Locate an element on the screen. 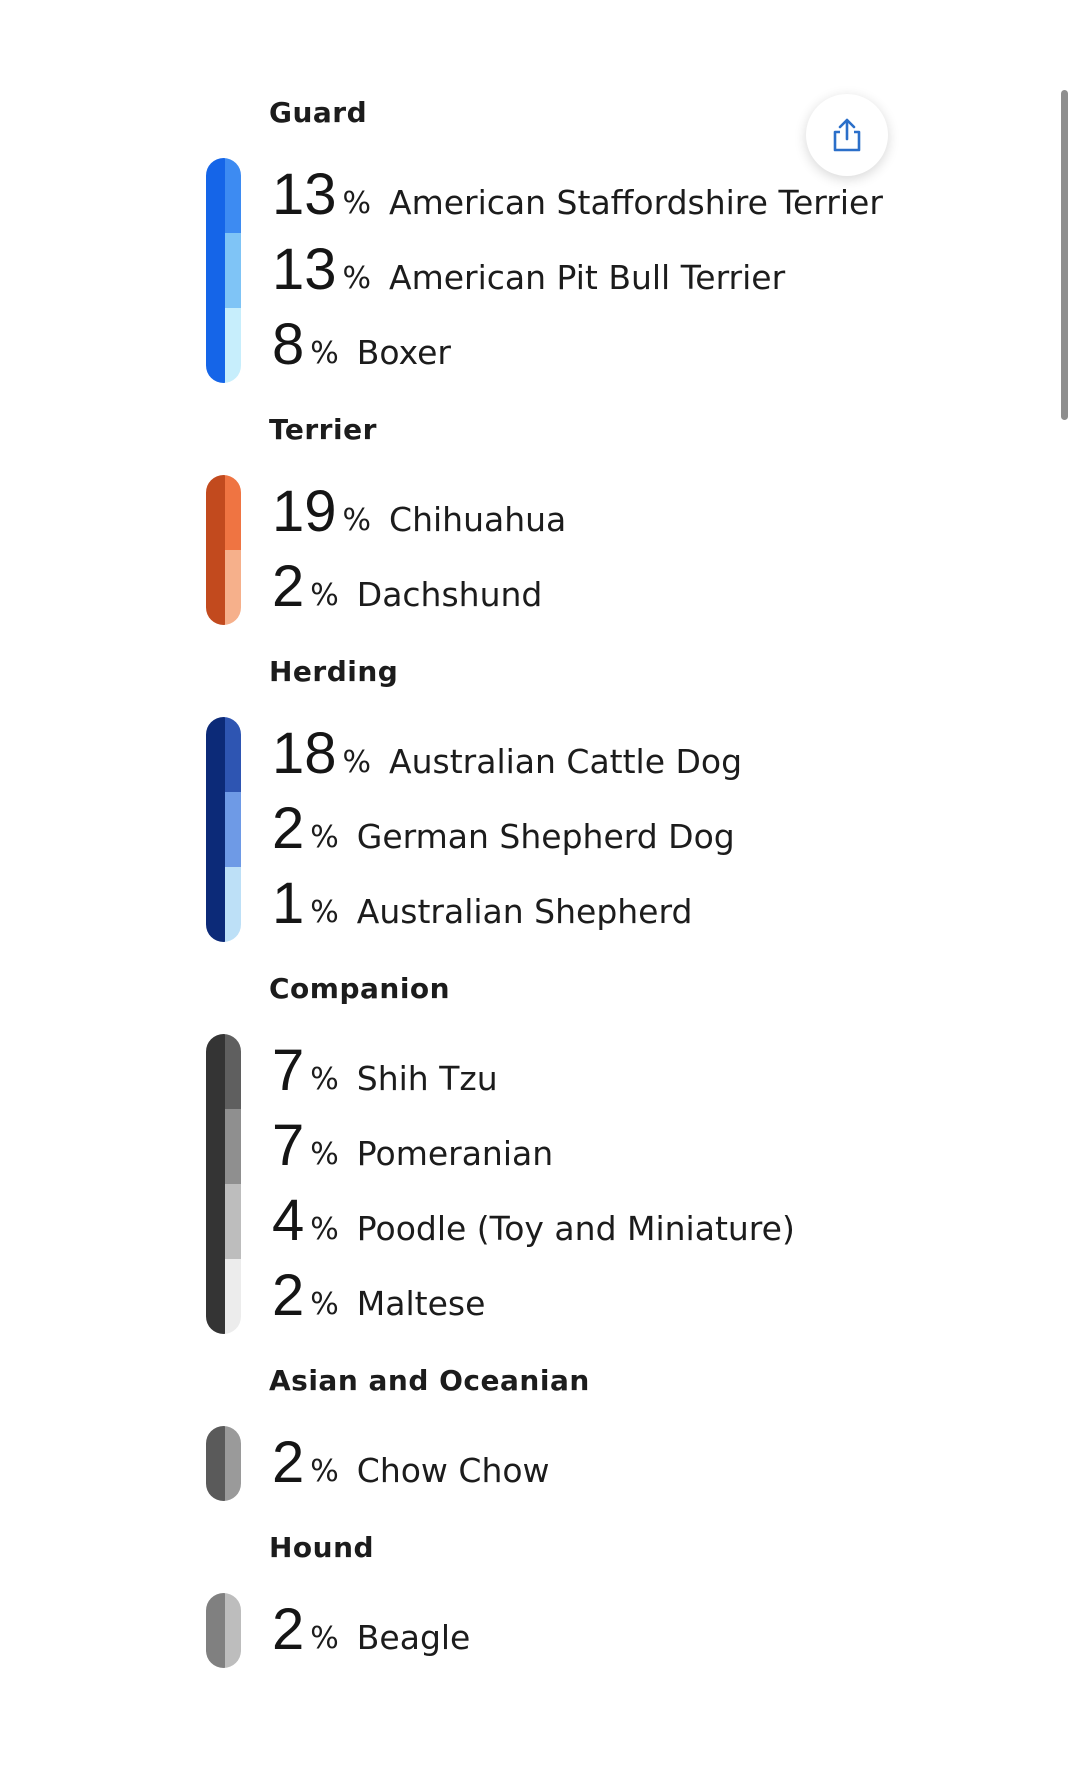 The height and width of the screenshot is (1766, 1080). scrollbar is located at coordinates (1064, 255).